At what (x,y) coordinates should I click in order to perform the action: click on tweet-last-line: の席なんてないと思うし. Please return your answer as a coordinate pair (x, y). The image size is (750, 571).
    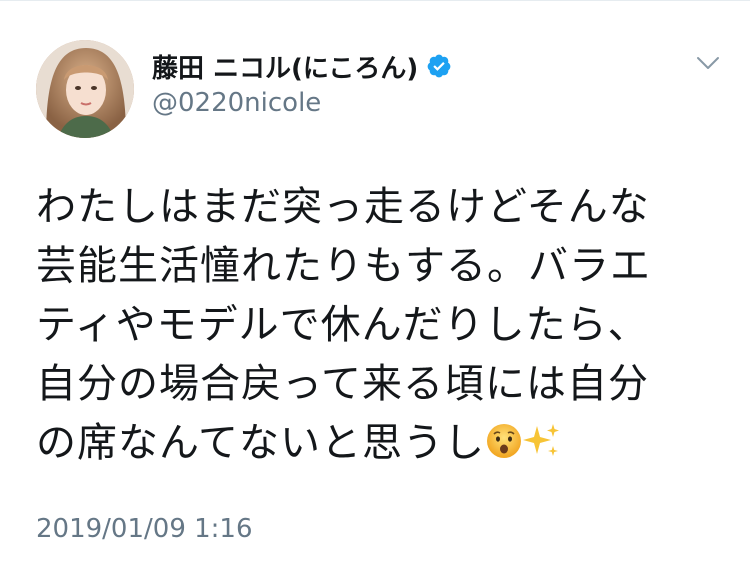
    Looking at the image, I should click on (381, 443).